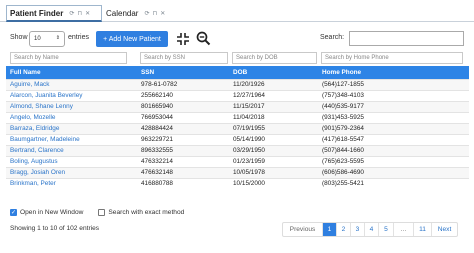 The width and height of the screenshot is (474, 253). I want to click on add-new-patient-button: + Add New Patient, so click(132, 39).